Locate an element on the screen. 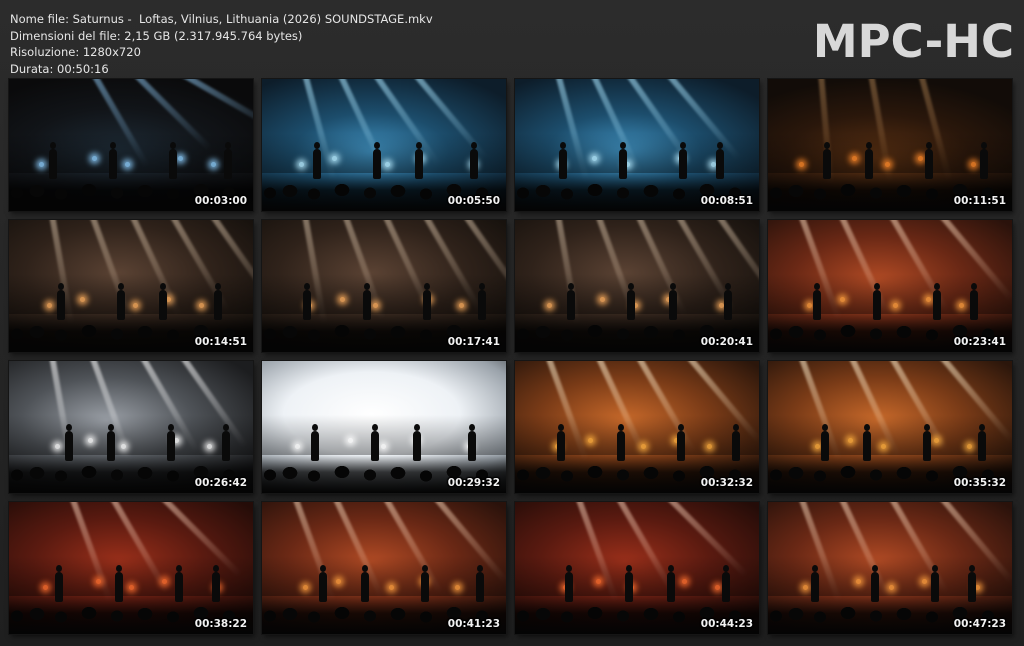 The width and height of the screenshot is (1024, 646). thumbnail: 00:35:32 is located at coordinates (890, 427).